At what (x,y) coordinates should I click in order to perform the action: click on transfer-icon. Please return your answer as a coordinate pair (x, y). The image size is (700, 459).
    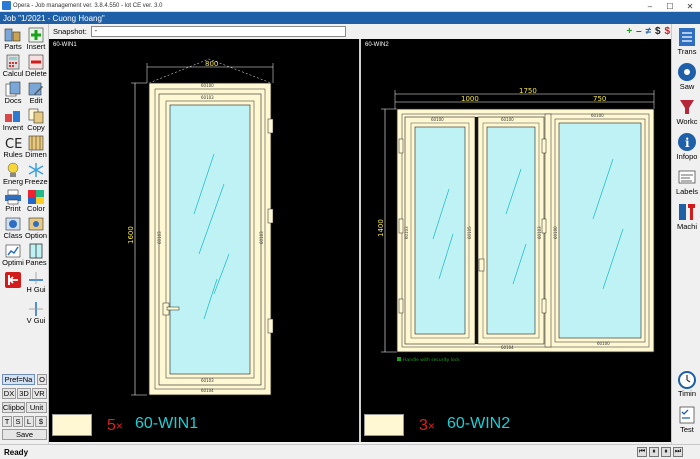
    Looking at the image, I should click on (687, 37).